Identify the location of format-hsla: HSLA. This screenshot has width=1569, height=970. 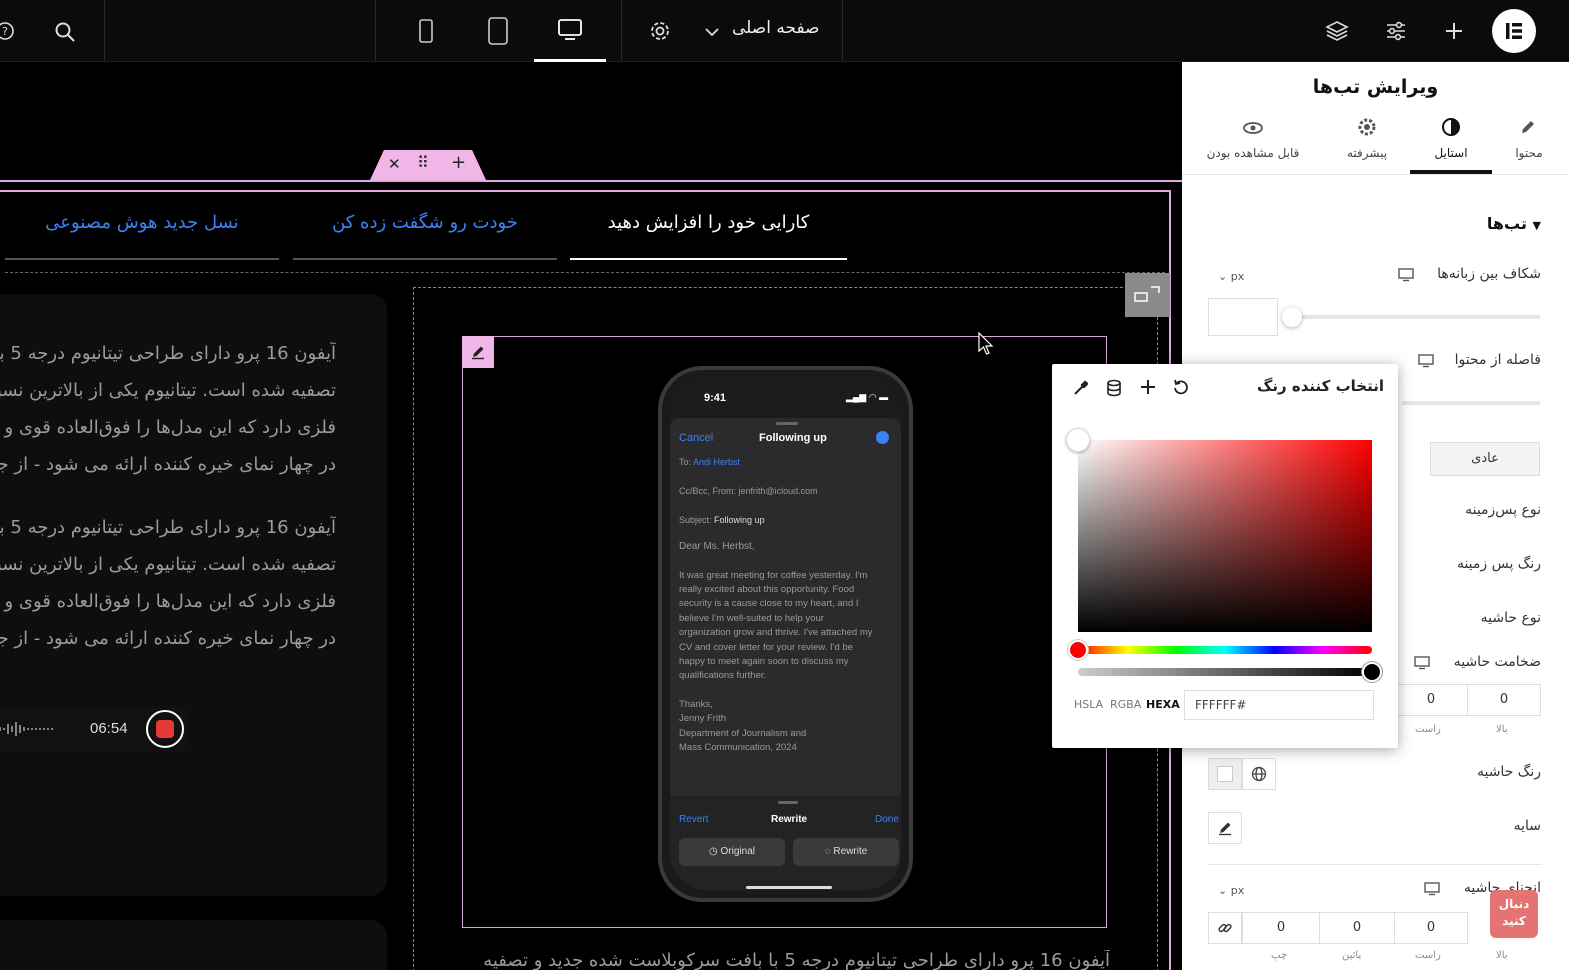
(1088, 704).